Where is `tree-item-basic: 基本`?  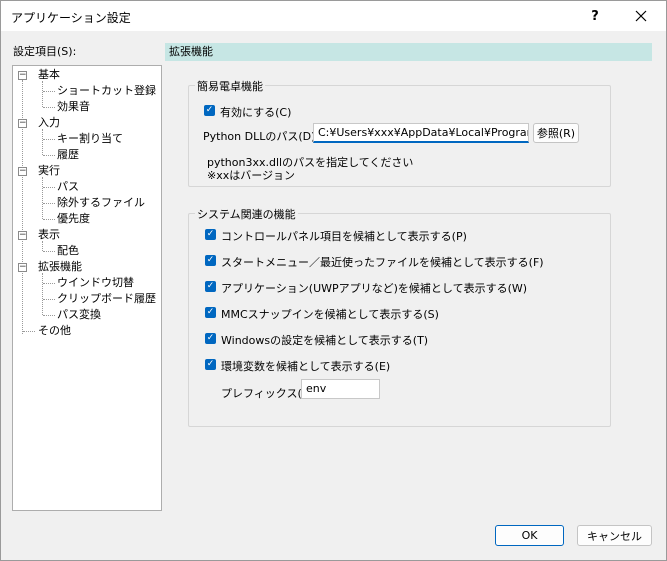 tree-item-basic: 基本 is located at coordinates (49, 75).